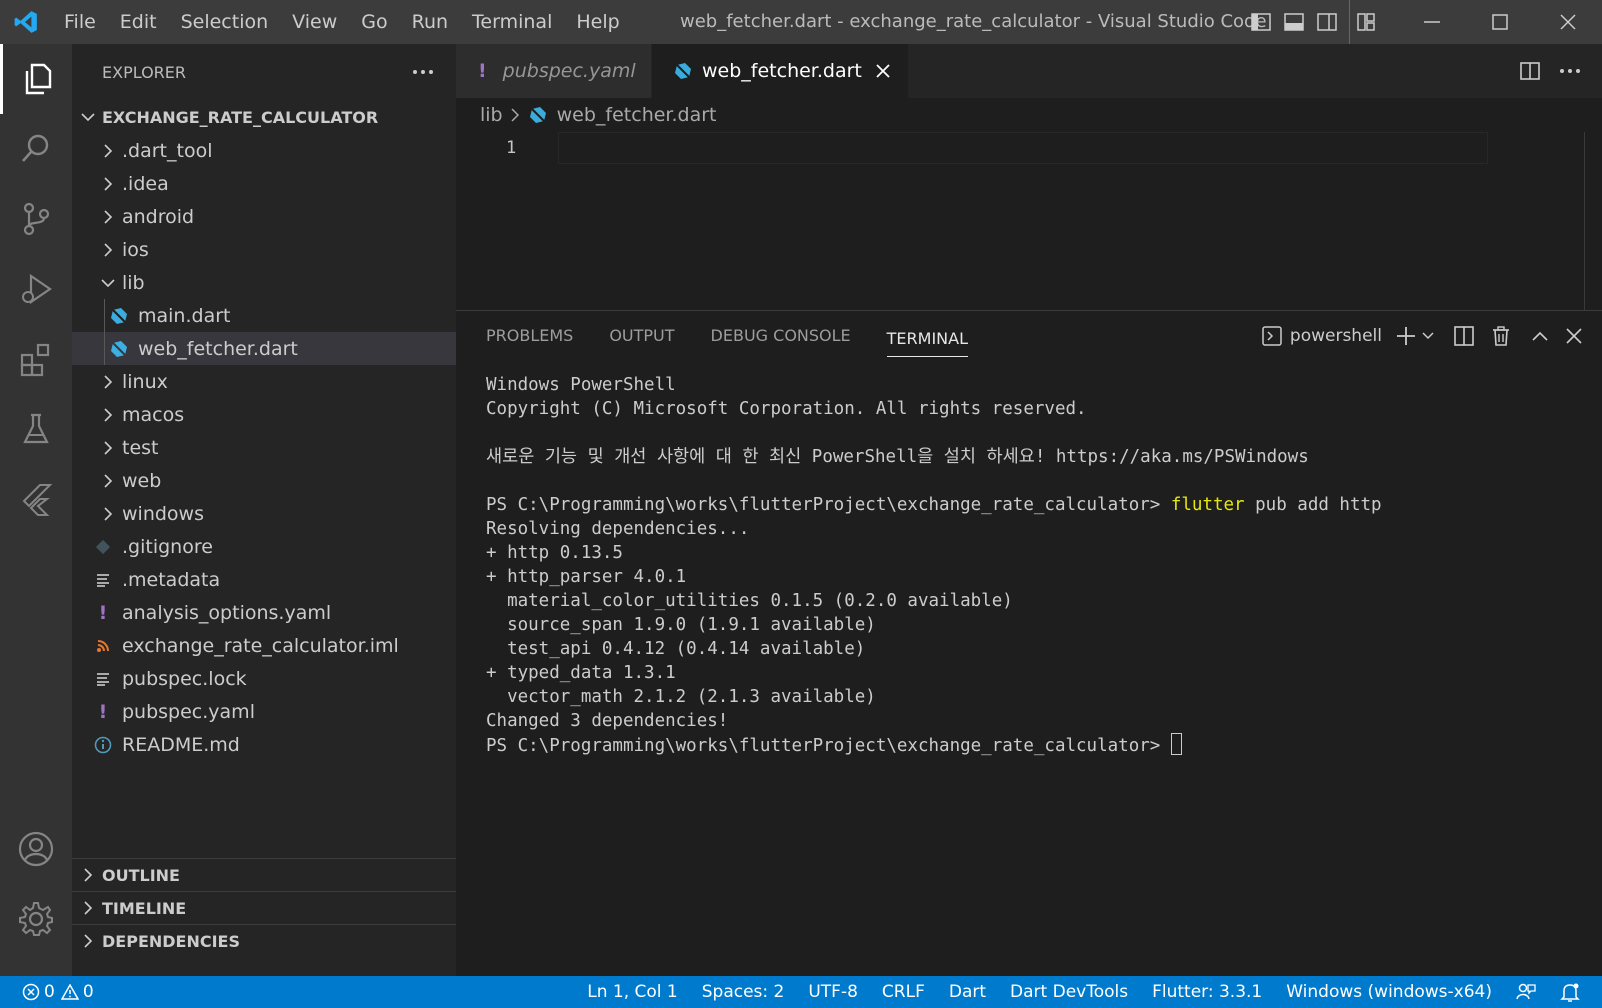 This screenshot has height=1008, width=1602. I want to click on tree-file: README.md, so click(264, 744).